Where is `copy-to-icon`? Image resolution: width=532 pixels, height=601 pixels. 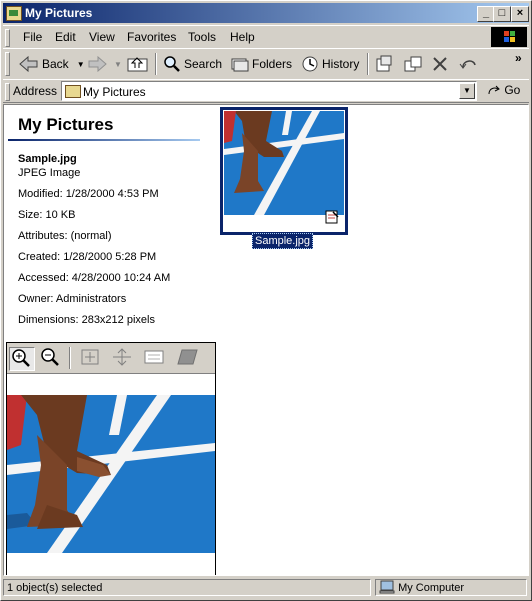 copy-to-icon is located at coordinates (413, 64).